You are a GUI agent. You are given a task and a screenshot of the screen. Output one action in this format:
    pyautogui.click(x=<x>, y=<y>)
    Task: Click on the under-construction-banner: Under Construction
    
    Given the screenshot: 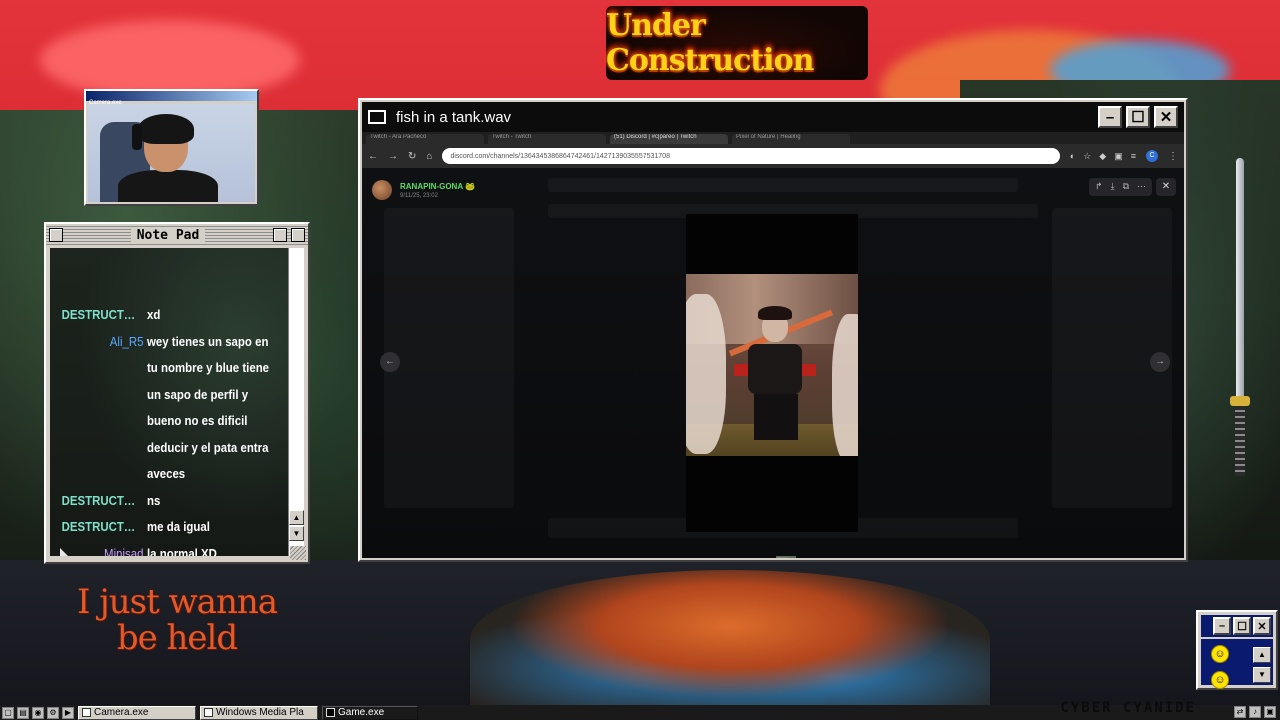 What is the action you would take?
    pyautogui.click(x=737, y=43)
    